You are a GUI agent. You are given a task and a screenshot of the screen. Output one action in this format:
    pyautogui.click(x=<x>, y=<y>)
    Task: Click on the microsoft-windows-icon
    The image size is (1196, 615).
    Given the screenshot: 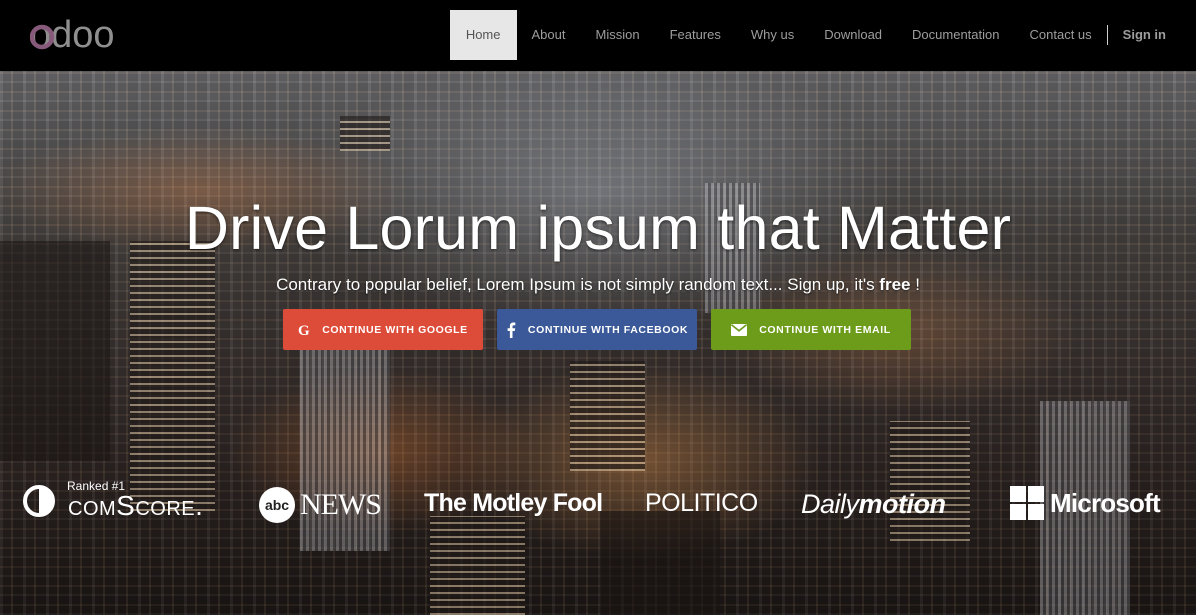 What is the action you would take?
    pyautogui.click(x=1027, y=503)
    